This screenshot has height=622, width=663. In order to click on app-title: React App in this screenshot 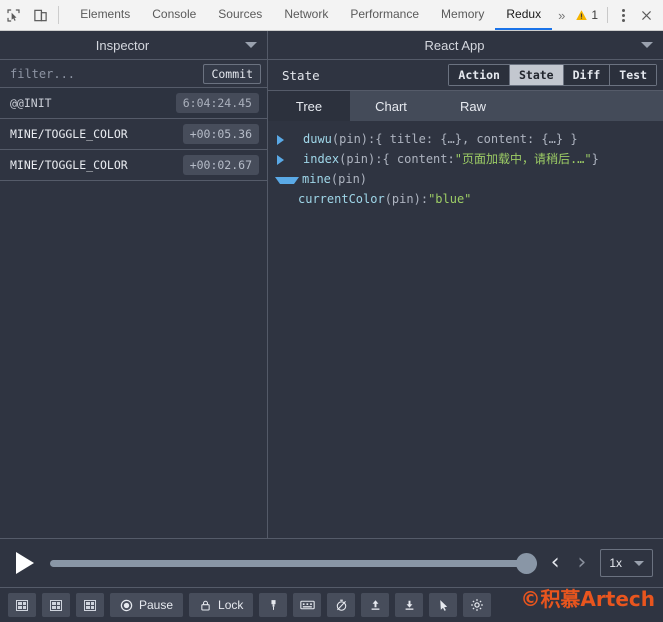, I will do `click(454, 45)`.